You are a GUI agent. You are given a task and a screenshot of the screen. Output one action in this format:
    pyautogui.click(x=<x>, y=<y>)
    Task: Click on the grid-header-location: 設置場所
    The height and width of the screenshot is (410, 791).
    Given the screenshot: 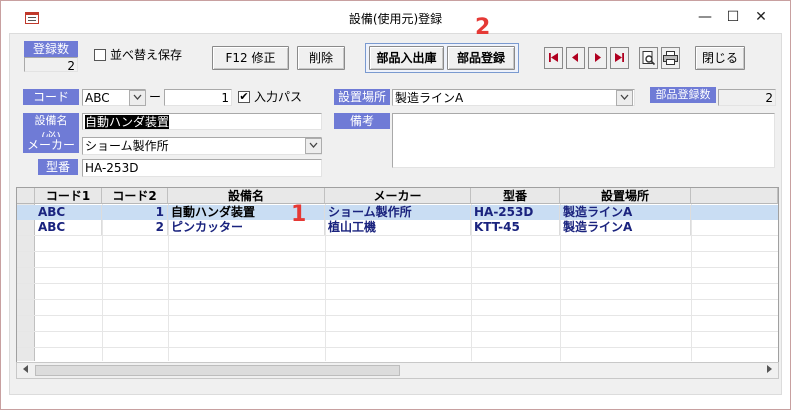 What is the action you would take?
    pyautogui.click(x=625, y=196)
    